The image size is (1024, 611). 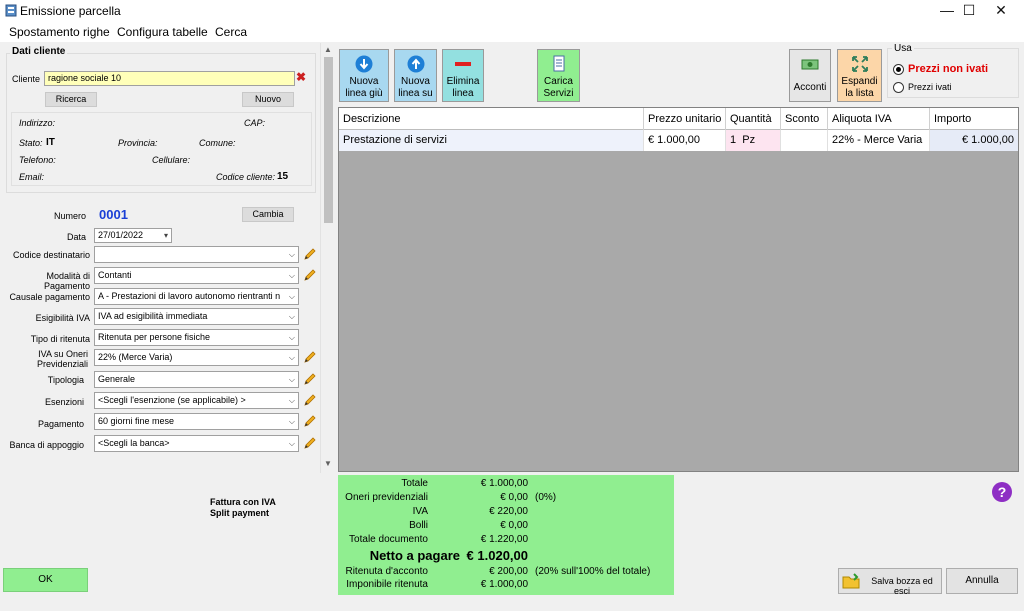 What do you see at coordinates (328, 140) in the screenshot?
I see `scrollbar-thumb` at bounding box center [328, 140].